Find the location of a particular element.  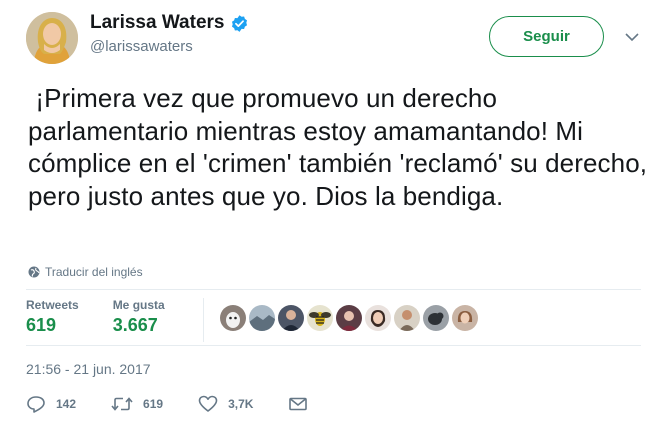

author-name-row: Larissa Waters is located at coordinates (169, 23).